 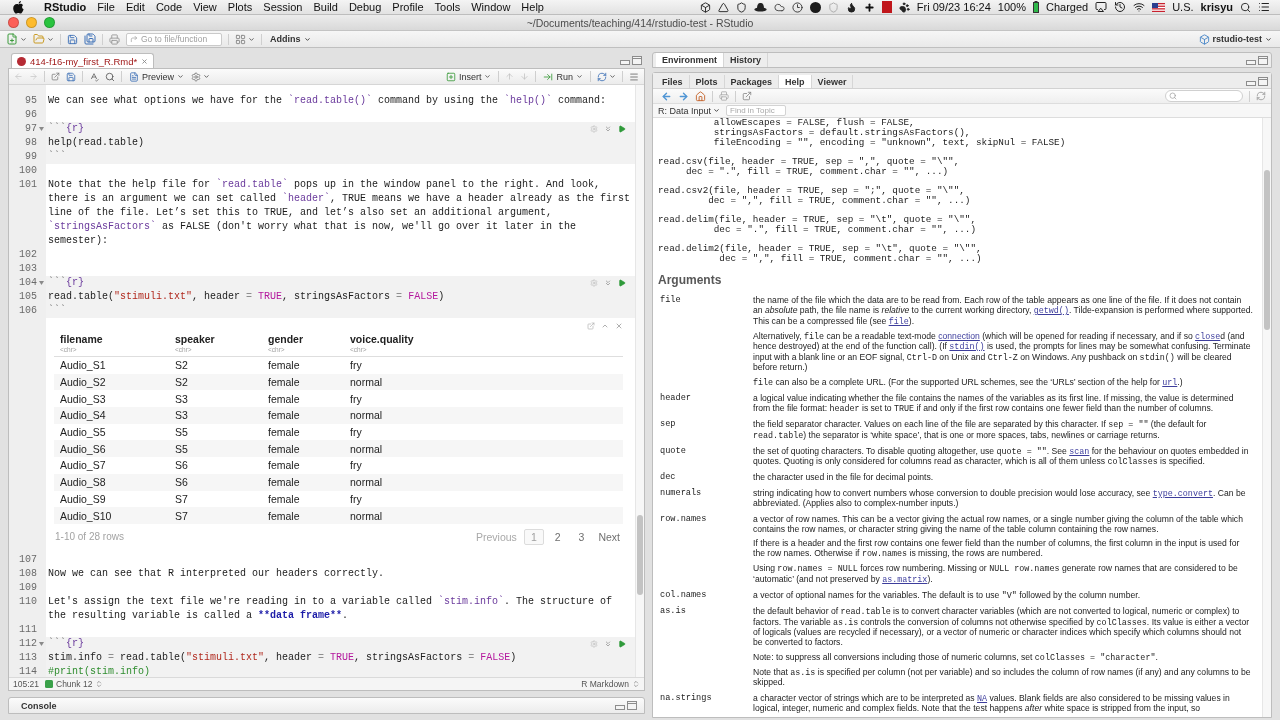 I want to click on refresh-icon, so click(x=1261, y=96).